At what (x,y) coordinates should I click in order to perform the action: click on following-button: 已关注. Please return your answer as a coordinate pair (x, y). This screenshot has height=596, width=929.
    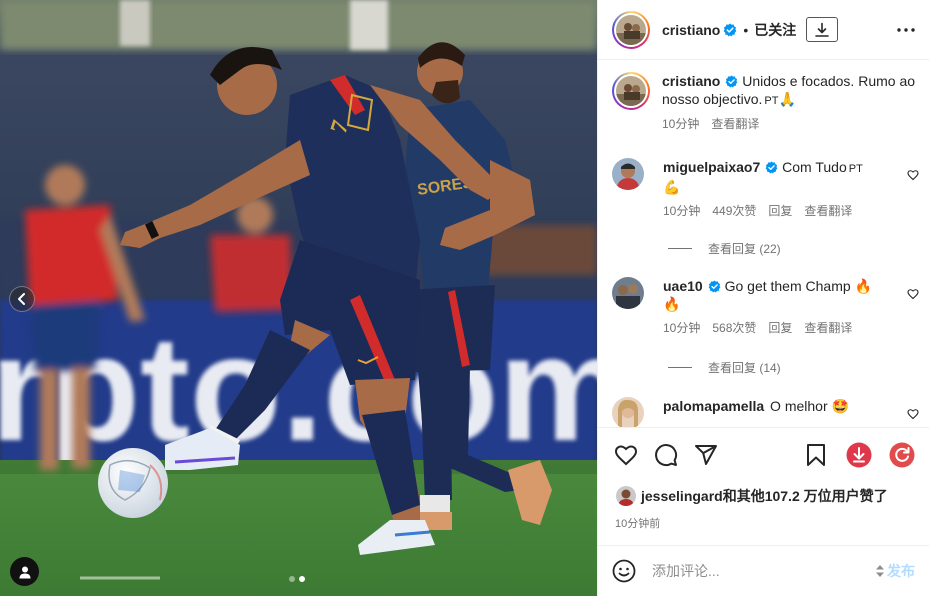
    Looking at the image, I should click on (775, 30).